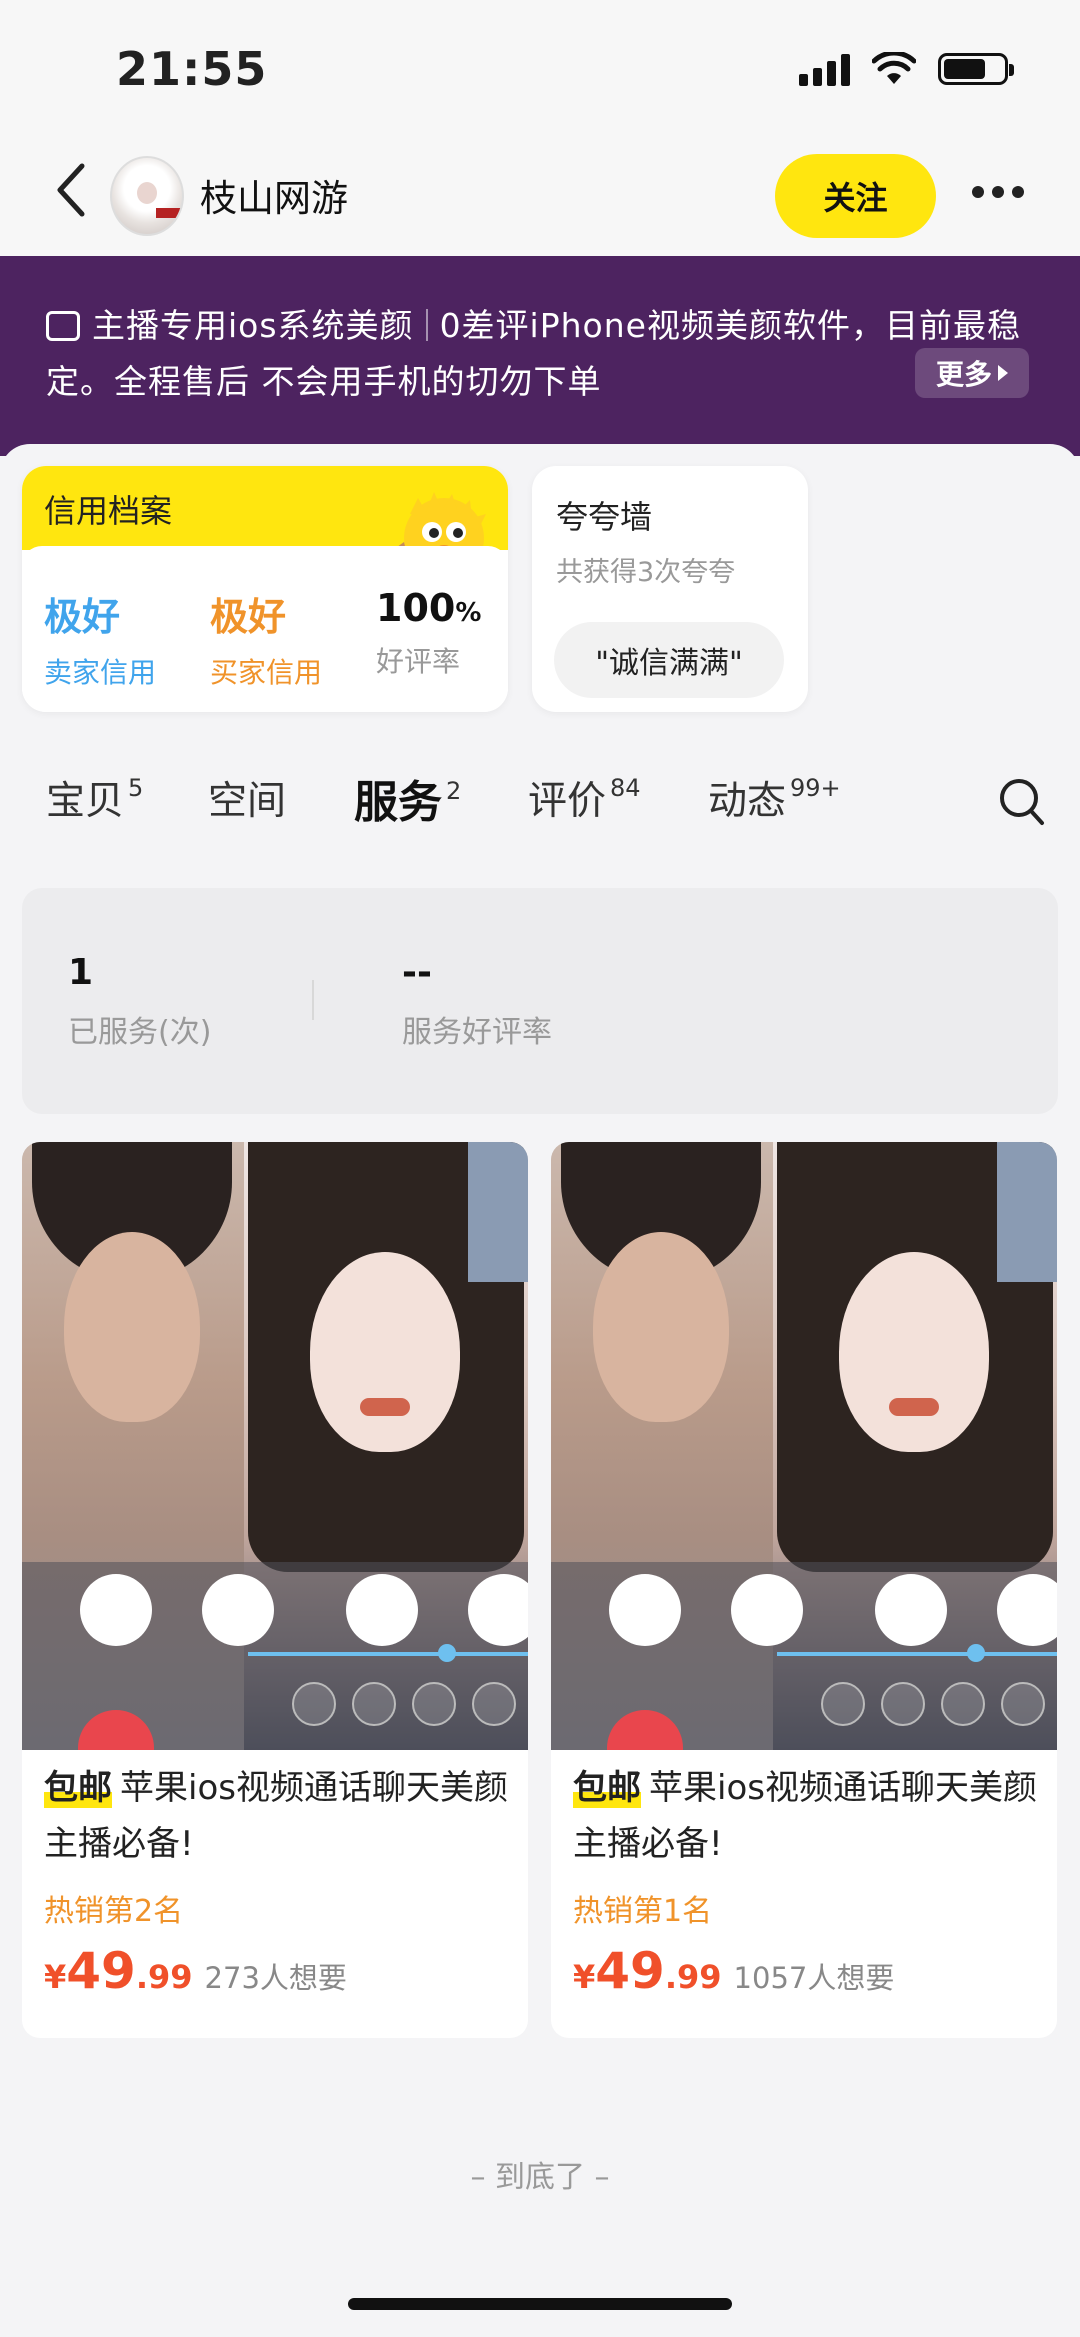  Describe the element at coordinates (407, 798) in the screenshot. I see `tab-services: 服务 2` at that location.